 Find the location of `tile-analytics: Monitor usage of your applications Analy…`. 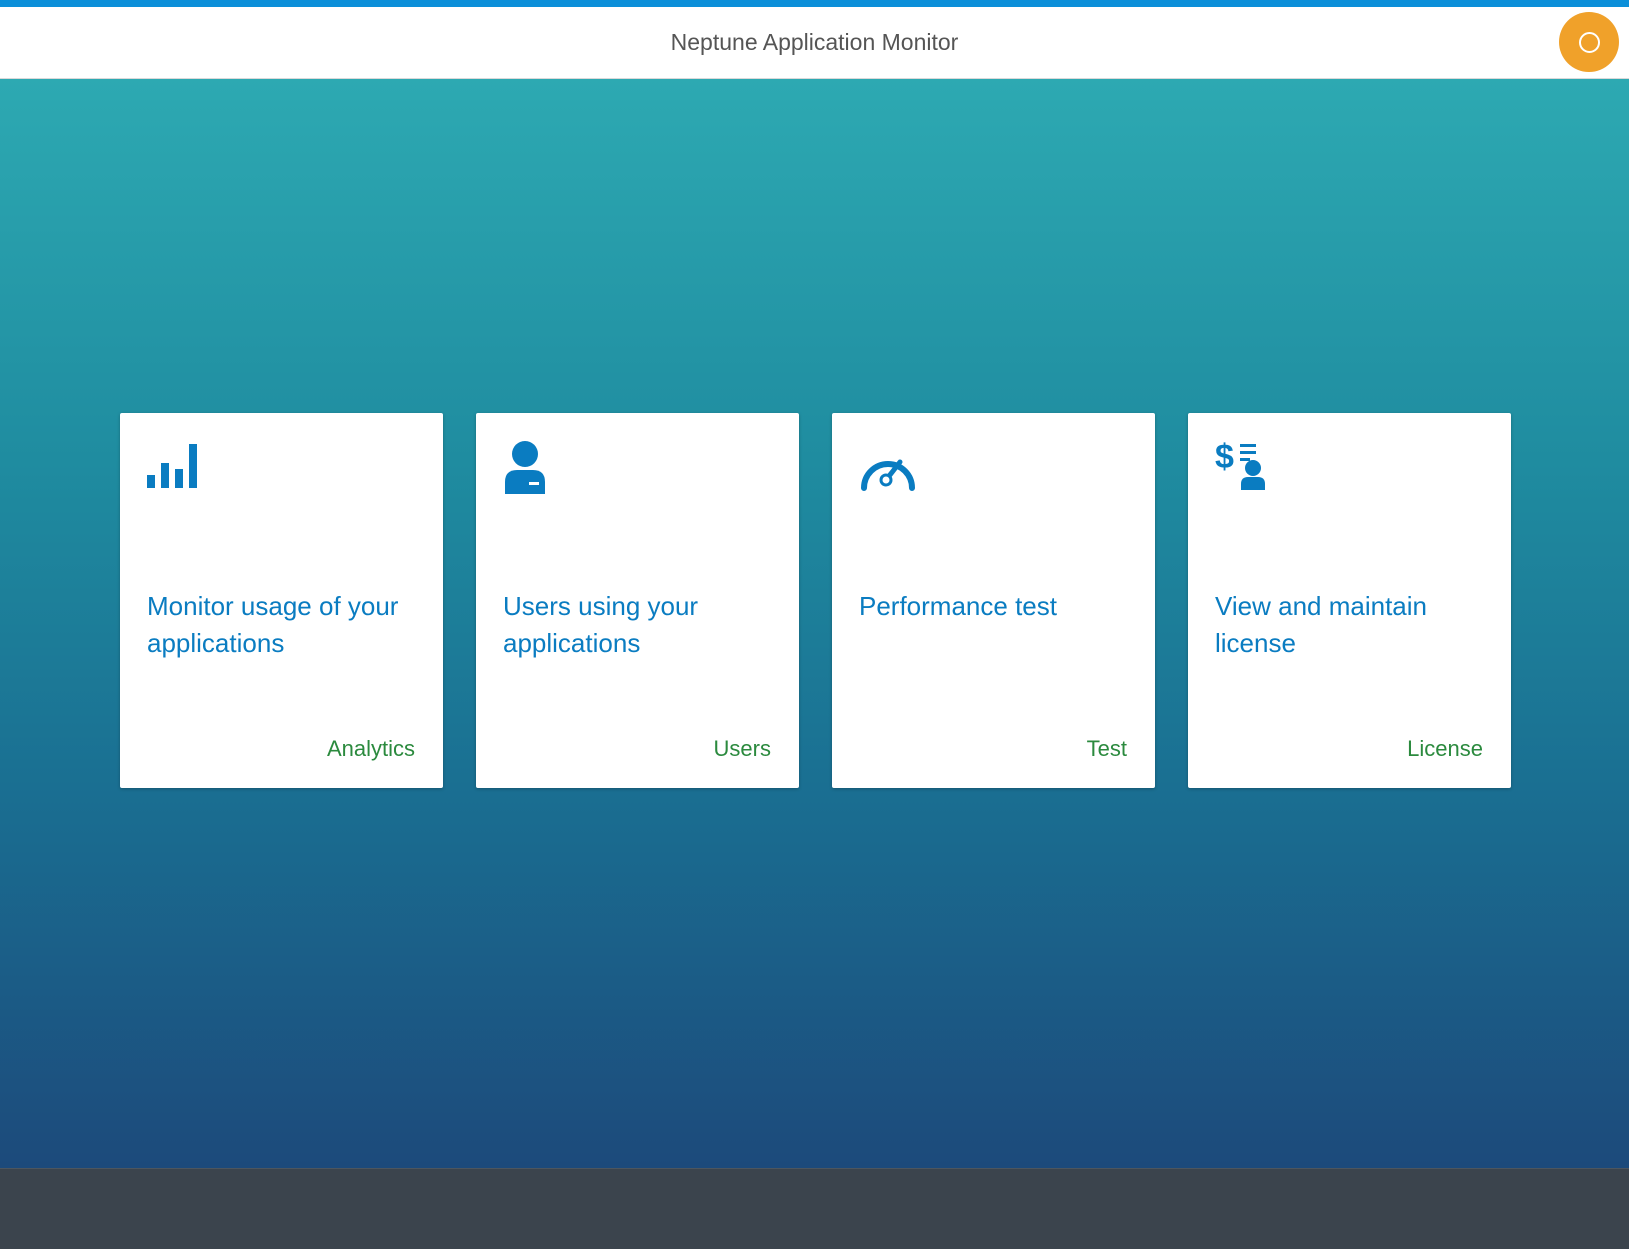

tile-analytics: Monitor usage of your applications Analy… is located at coordinates (281, 600).